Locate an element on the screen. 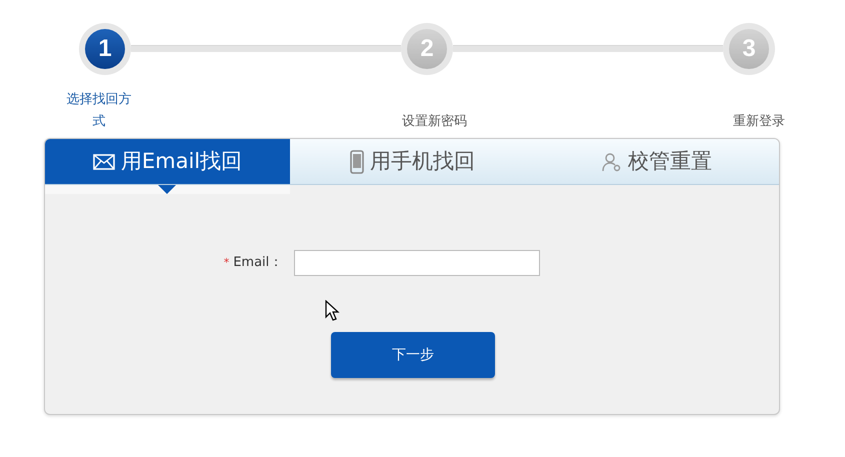 The image size is (845, 457). step-circle: 2 is located at coordinates (427, 48).